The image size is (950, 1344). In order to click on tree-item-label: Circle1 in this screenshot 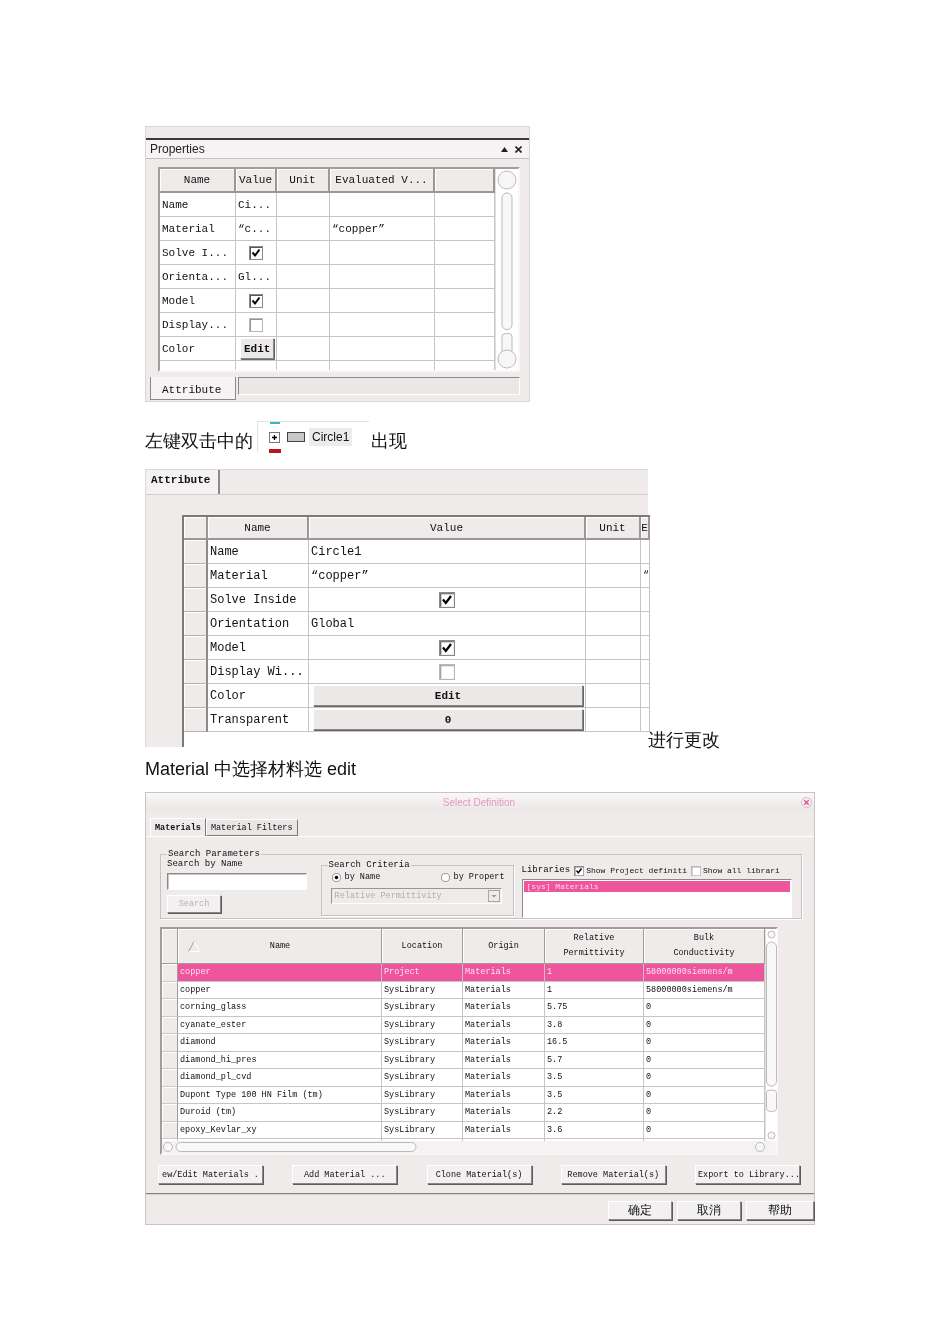, I will do `click(331, 437)`.